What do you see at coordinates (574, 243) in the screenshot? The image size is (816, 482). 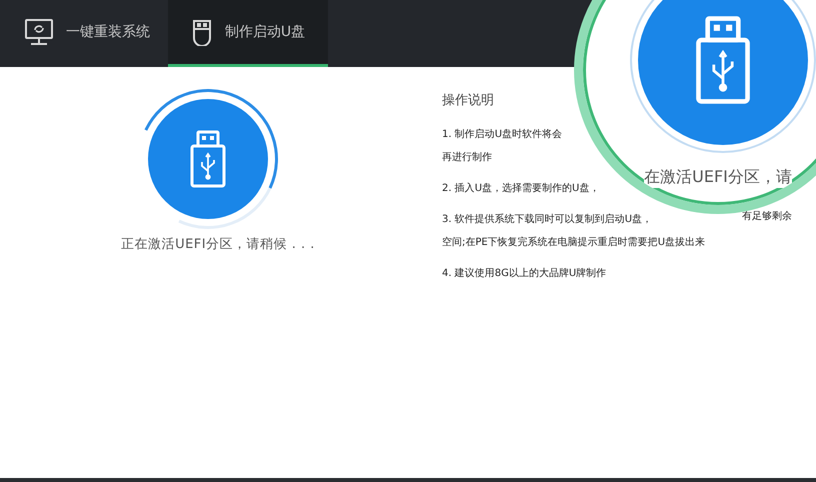 I see `instruction-text: 空间;在PE下恢复完系统在电脑提示重启时需要把U盘拔出来` at bounding box center [574, 243].